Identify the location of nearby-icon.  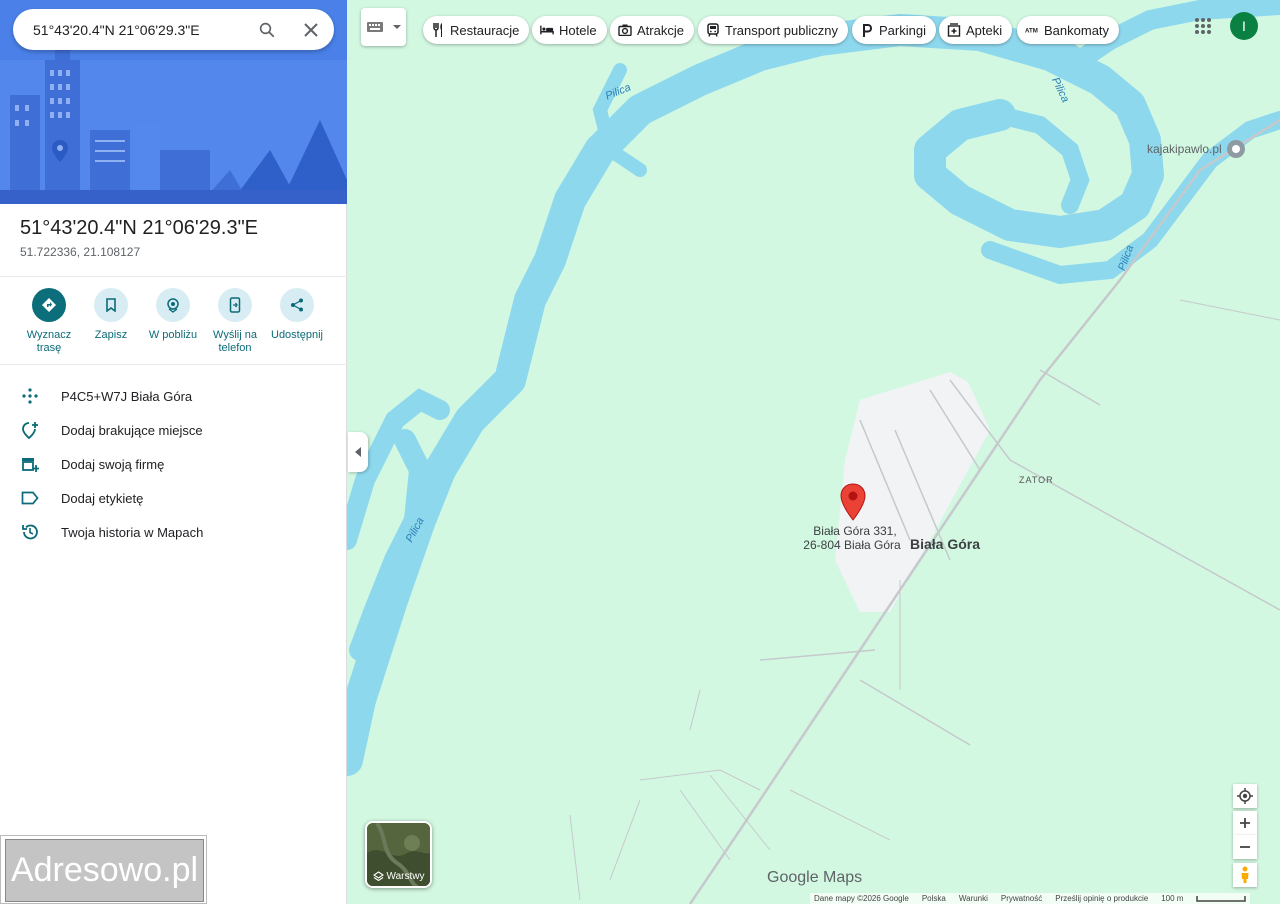
(173, 305).